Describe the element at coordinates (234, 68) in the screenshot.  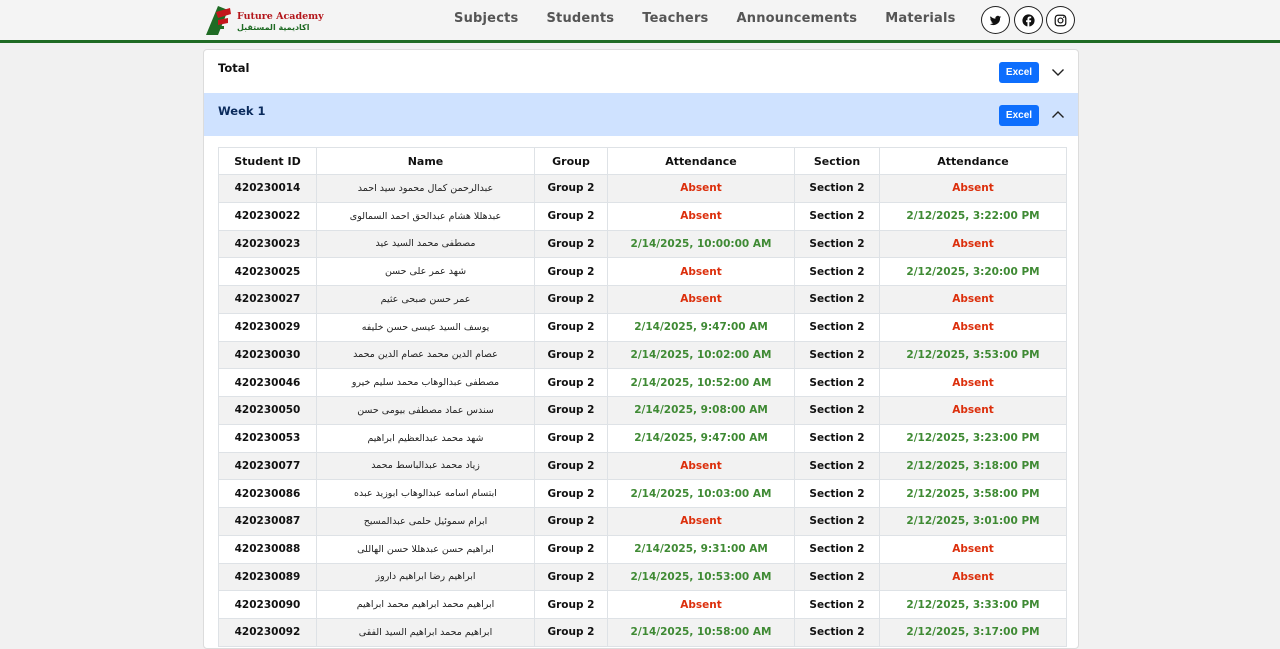
I see `accordion-total-title: Total` at that location.